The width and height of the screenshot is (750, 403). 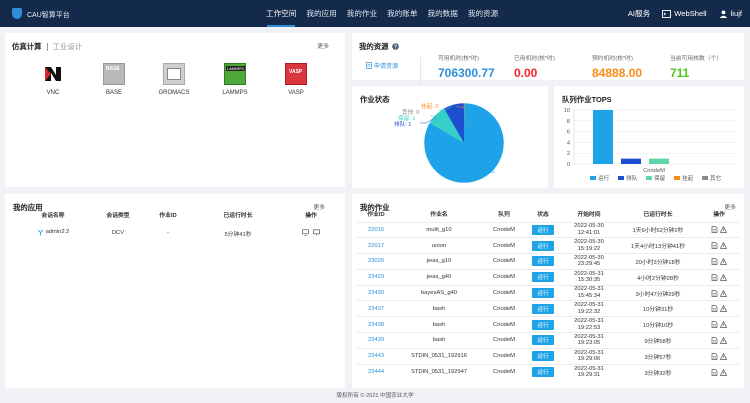 I want to click on job-id: 23026, so click(x=376, y=261).